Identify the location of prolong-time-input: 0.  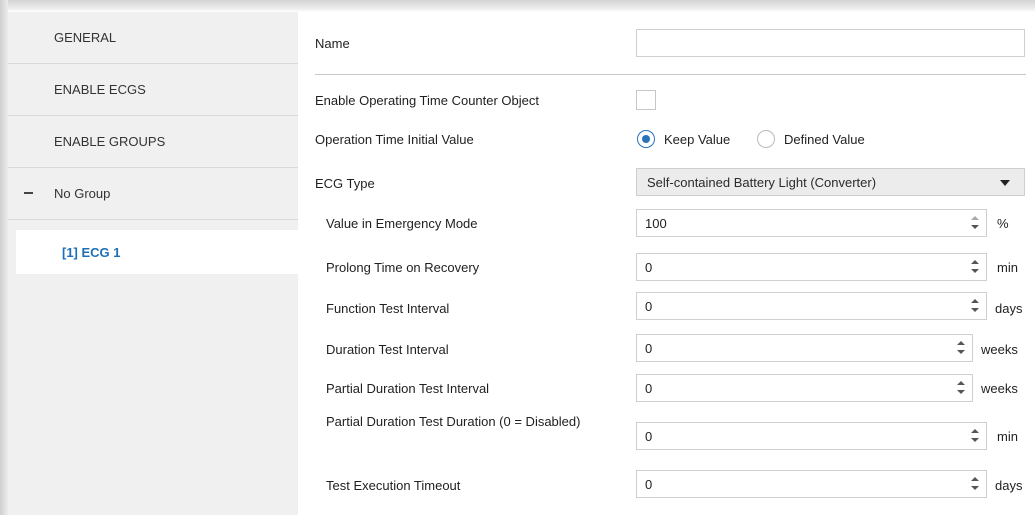
(811, 267).